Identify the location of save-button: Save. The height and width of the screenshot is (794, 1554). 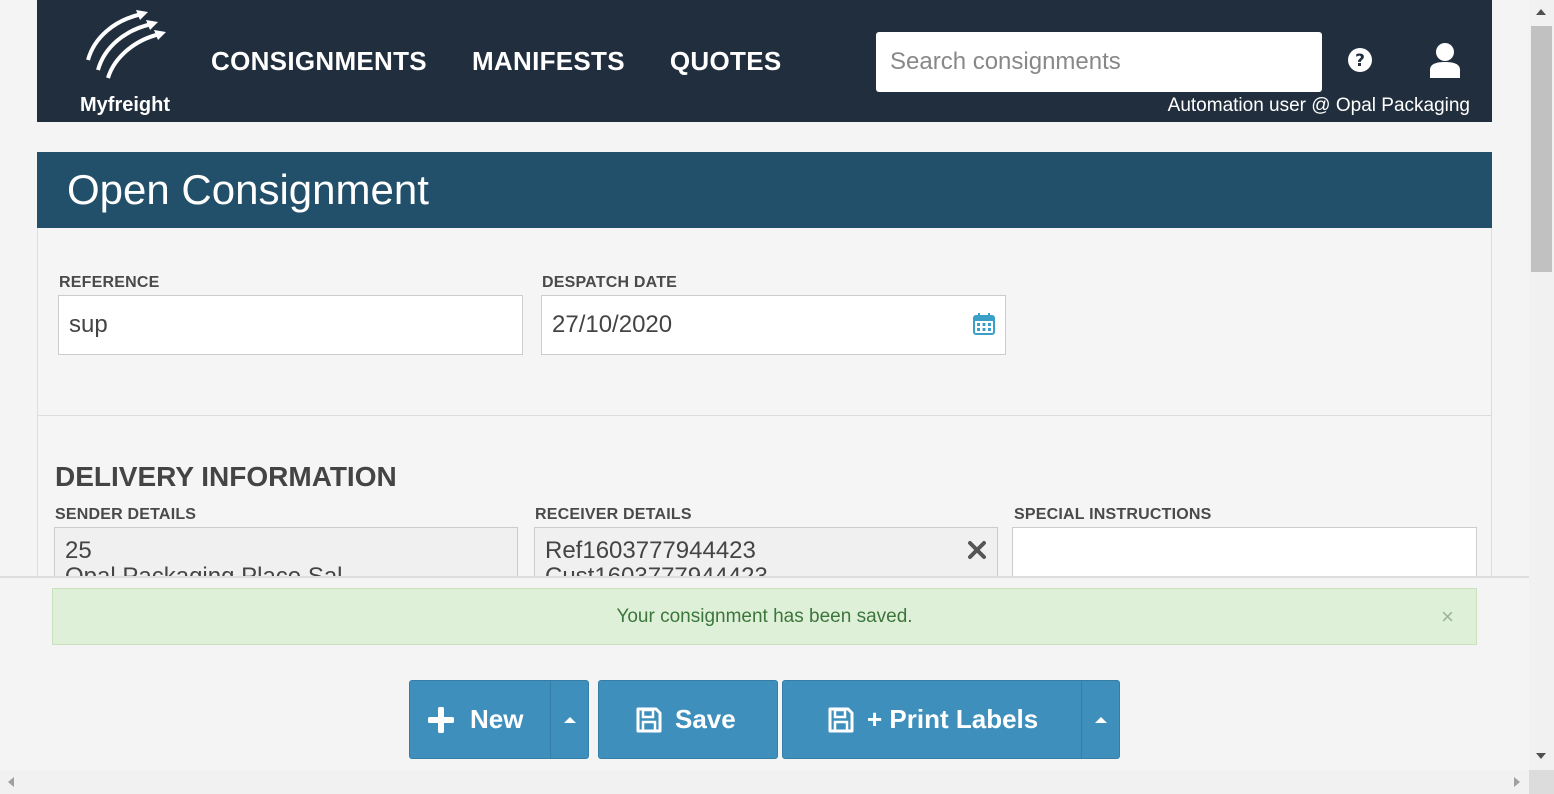
(688, 719).